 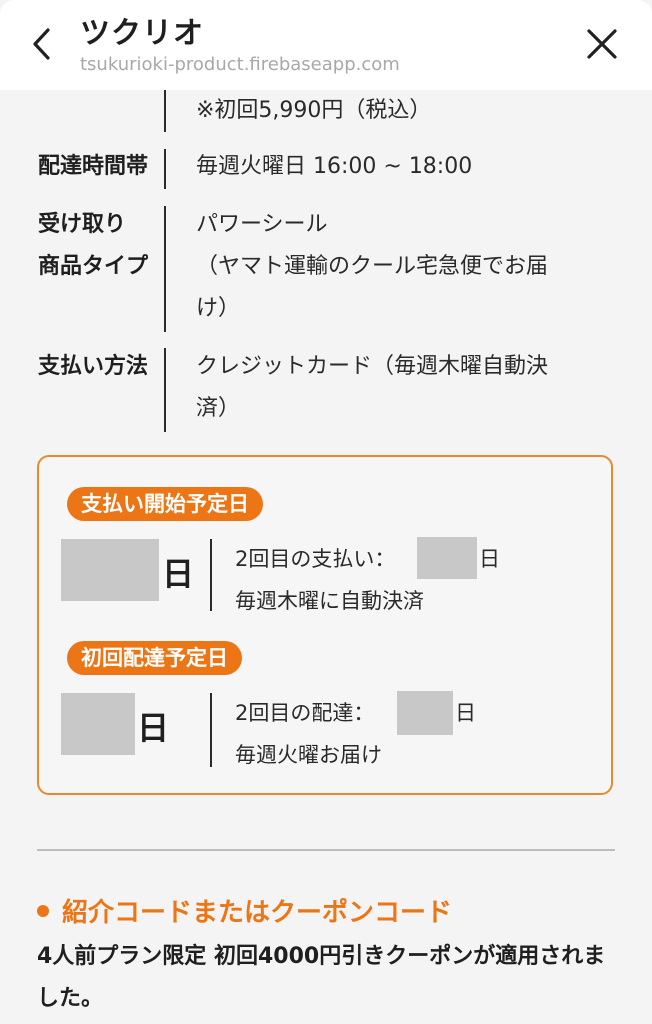 I want to click on receive-label-line1: 受け取り, so click(x=82, y=224).